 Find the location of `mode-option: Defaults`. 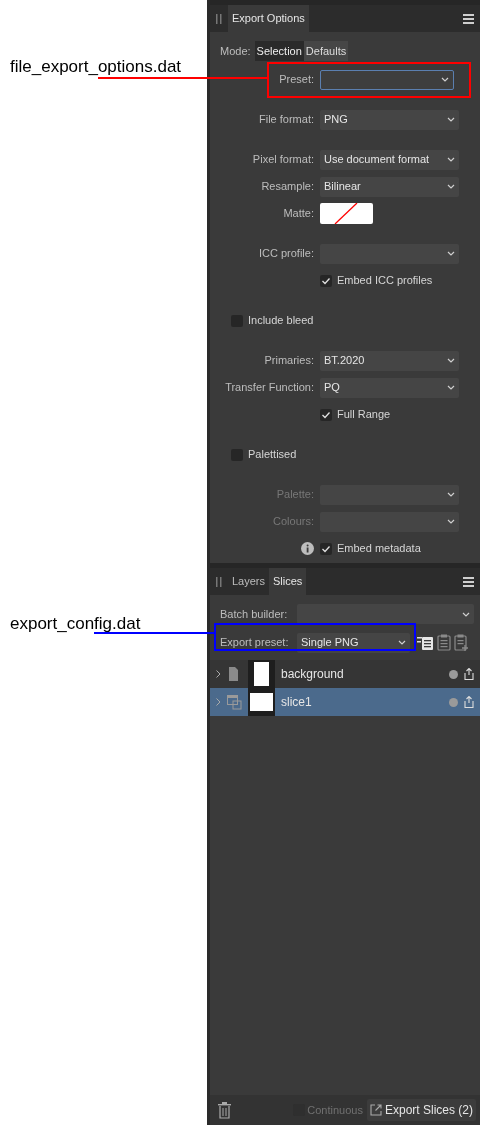

mode-option: Defaults is located at coordinates (326, 51).